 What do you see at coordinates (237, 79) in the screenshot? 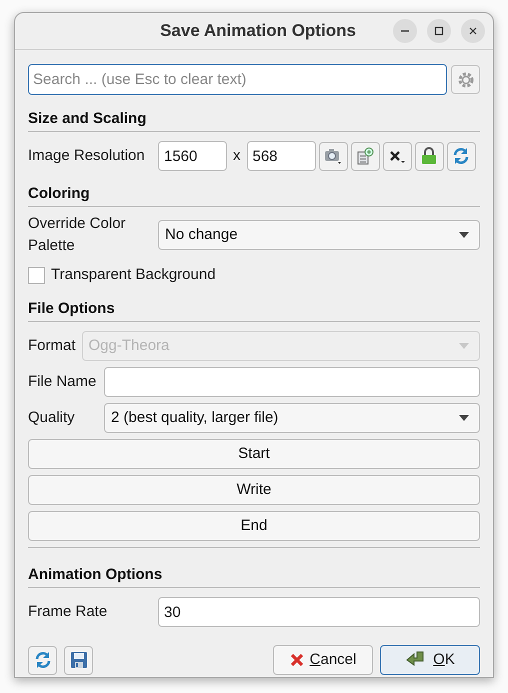
I see `search-field: Search ... (use Esc to clear text)` at bounding box center [237, 79].